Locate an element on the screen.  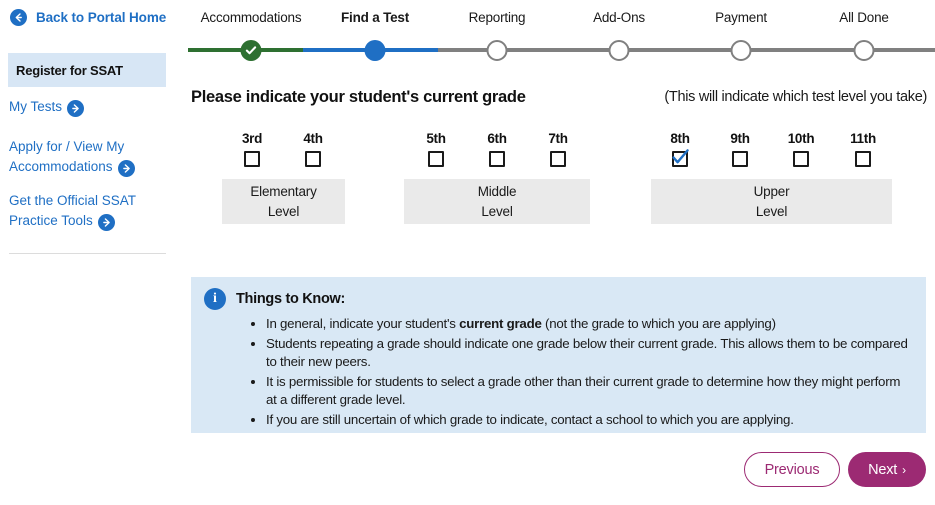
sidebar-item-register-for-ssat: Register for SSAT is located at coordinates (87, 70).